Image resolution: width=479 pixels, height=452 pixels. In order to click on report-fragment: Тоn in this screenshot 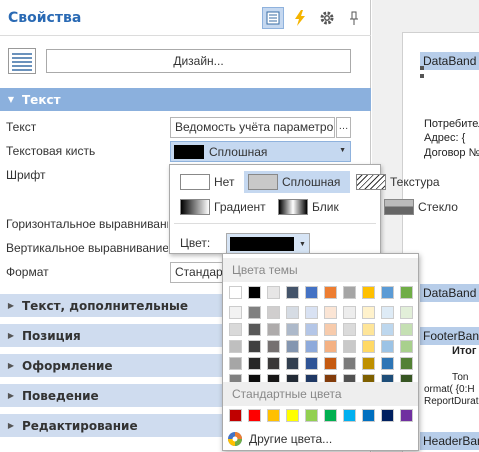, I will do `click(460, 377)`.